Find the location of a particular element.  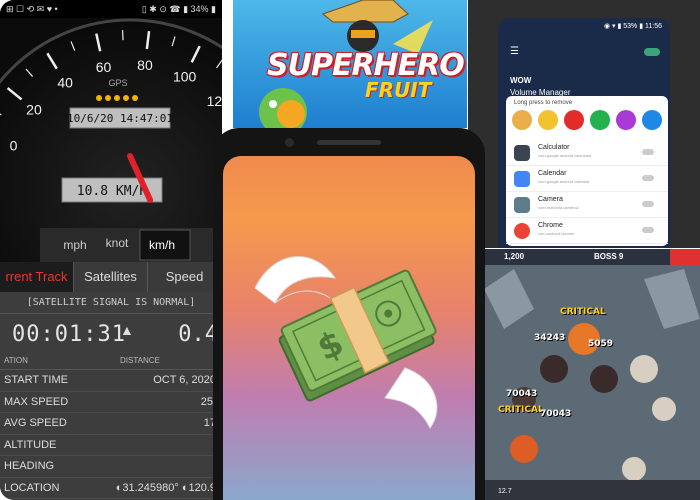

app-name: Chrome is located at coordinates (550, 225).